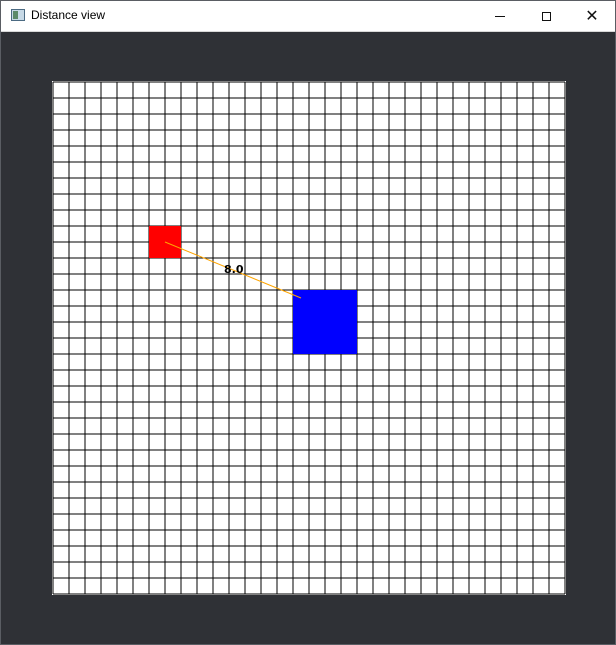  I want to click on blue-square, so click(325, 322).